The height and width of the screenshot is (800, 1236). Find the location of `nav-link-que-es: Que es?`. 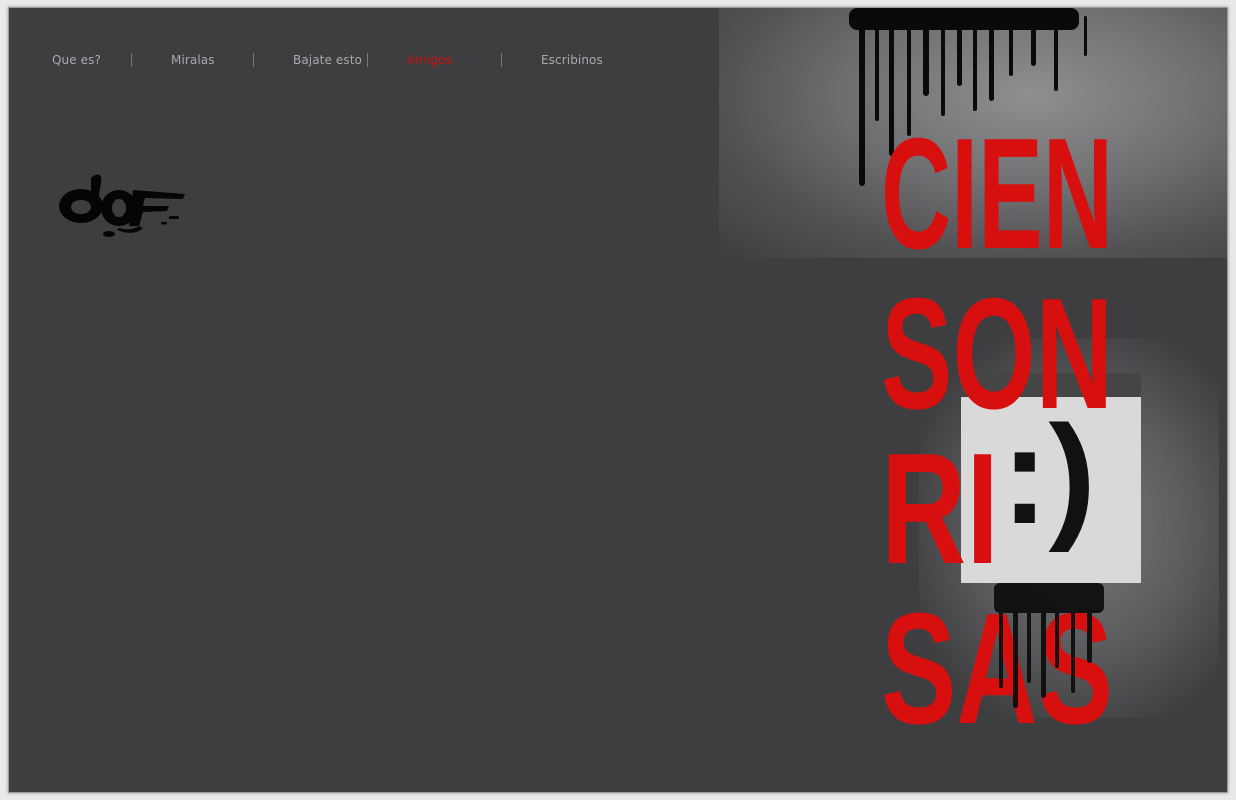

nav-link-que-es: Que es? is located at coordinates (76, 60).